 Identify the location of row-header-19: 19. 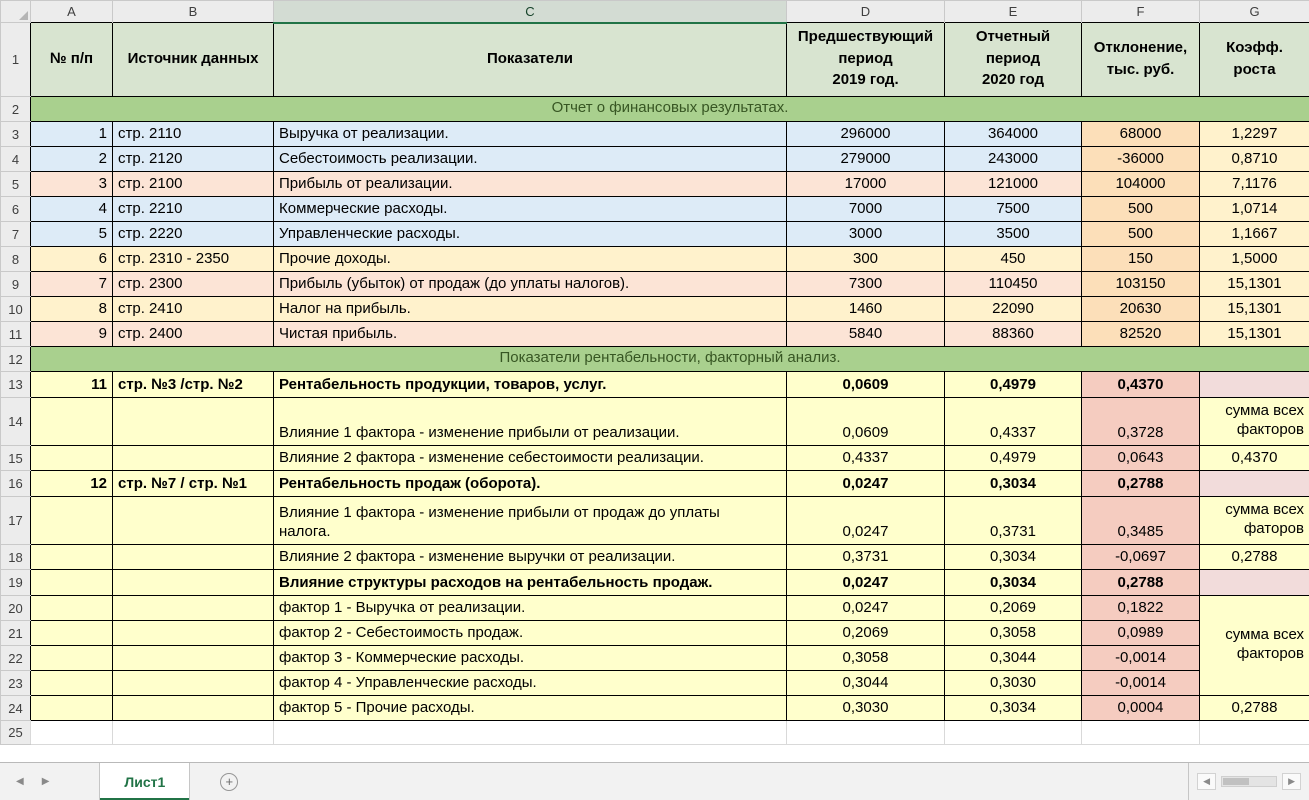
(15, 582).